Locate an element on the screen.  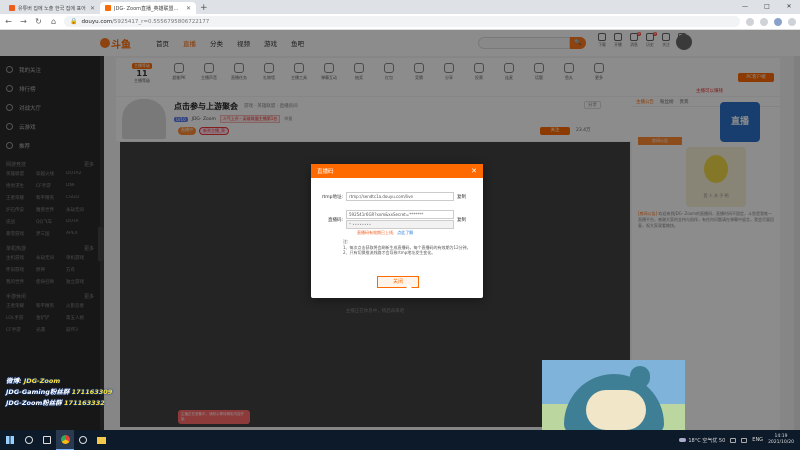
extensions-puzzle-icon is located at coordinates (764, 21).